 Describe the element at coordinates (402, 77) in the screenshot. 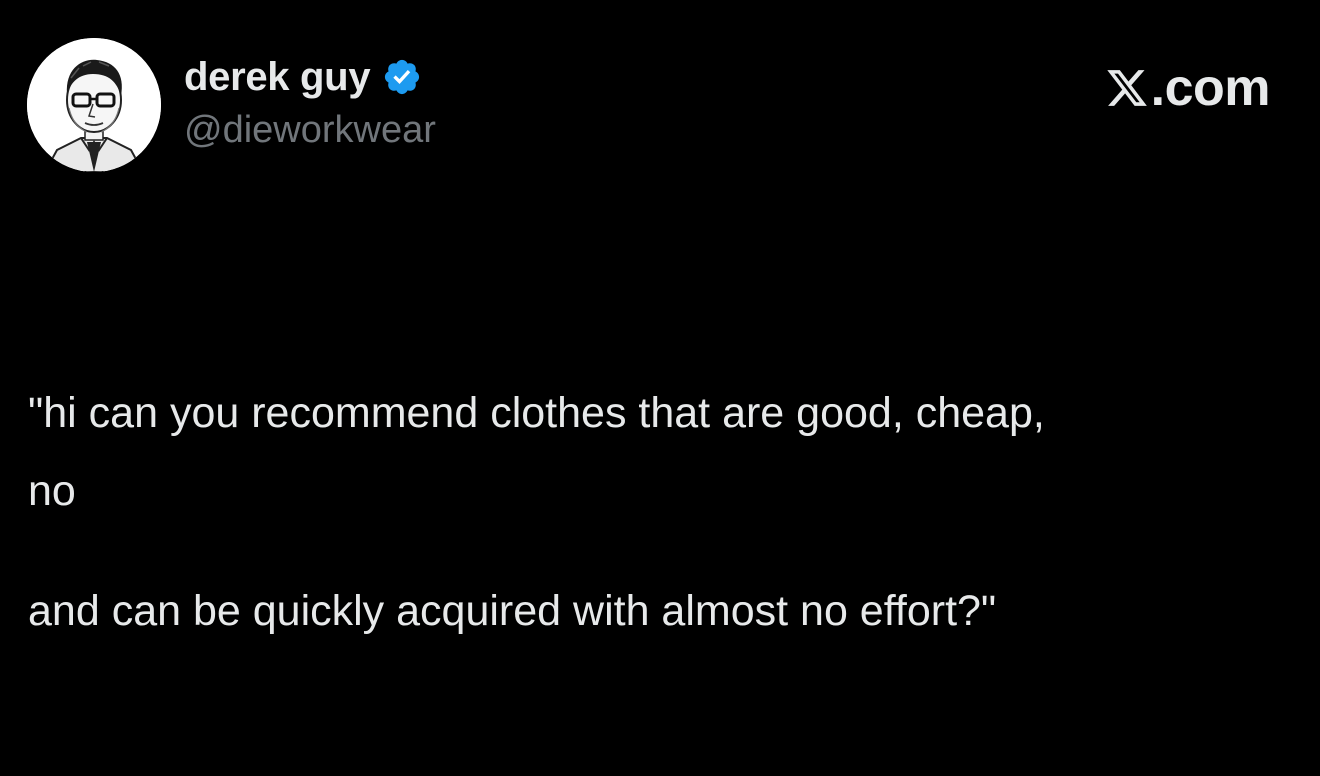

I see `verified-badge-icon` at that location.